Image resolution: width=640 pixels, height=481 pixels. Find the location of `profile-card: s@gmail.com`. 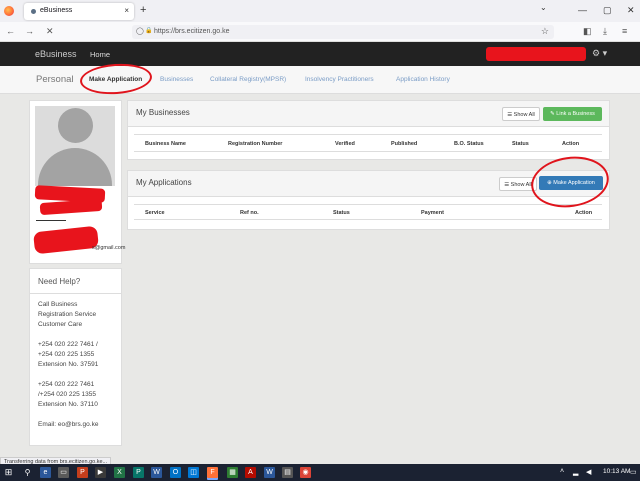

profile-card: s@gmail.com is located at coordinates (77, 182).